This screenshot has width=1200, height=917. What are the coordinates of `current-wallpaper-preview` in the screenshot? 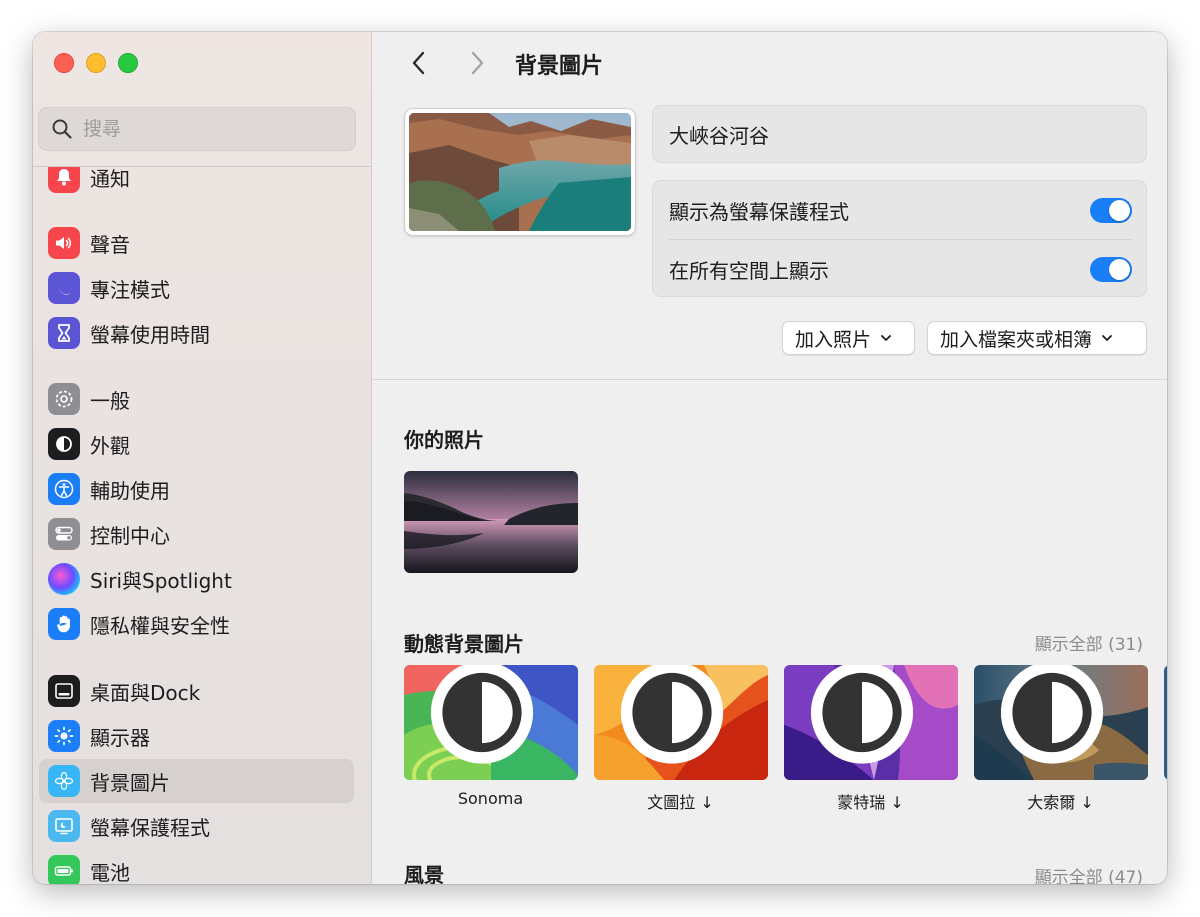 It's located at (520, 172).